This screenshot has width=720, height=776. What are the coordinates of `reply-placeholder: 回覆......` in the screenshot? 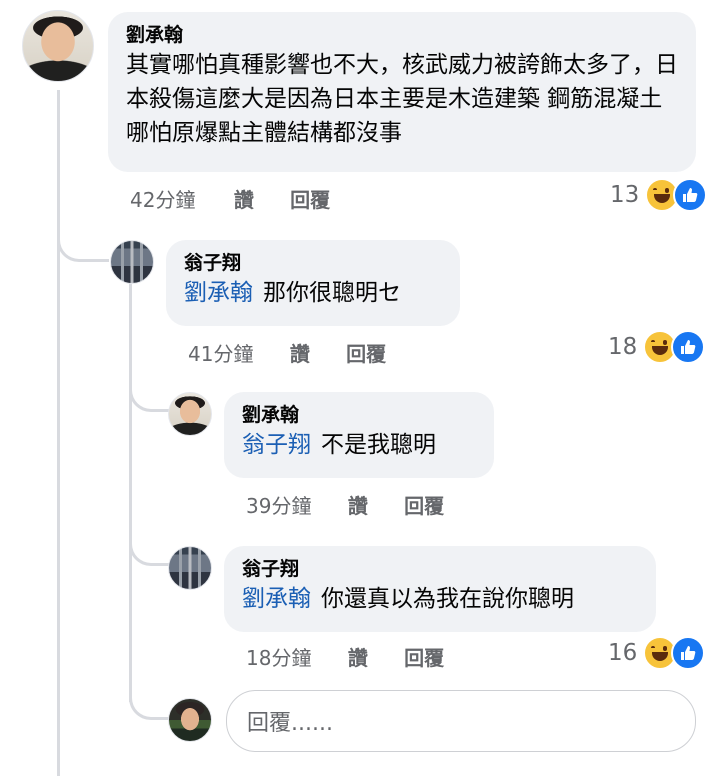 It's located at (290, 723).